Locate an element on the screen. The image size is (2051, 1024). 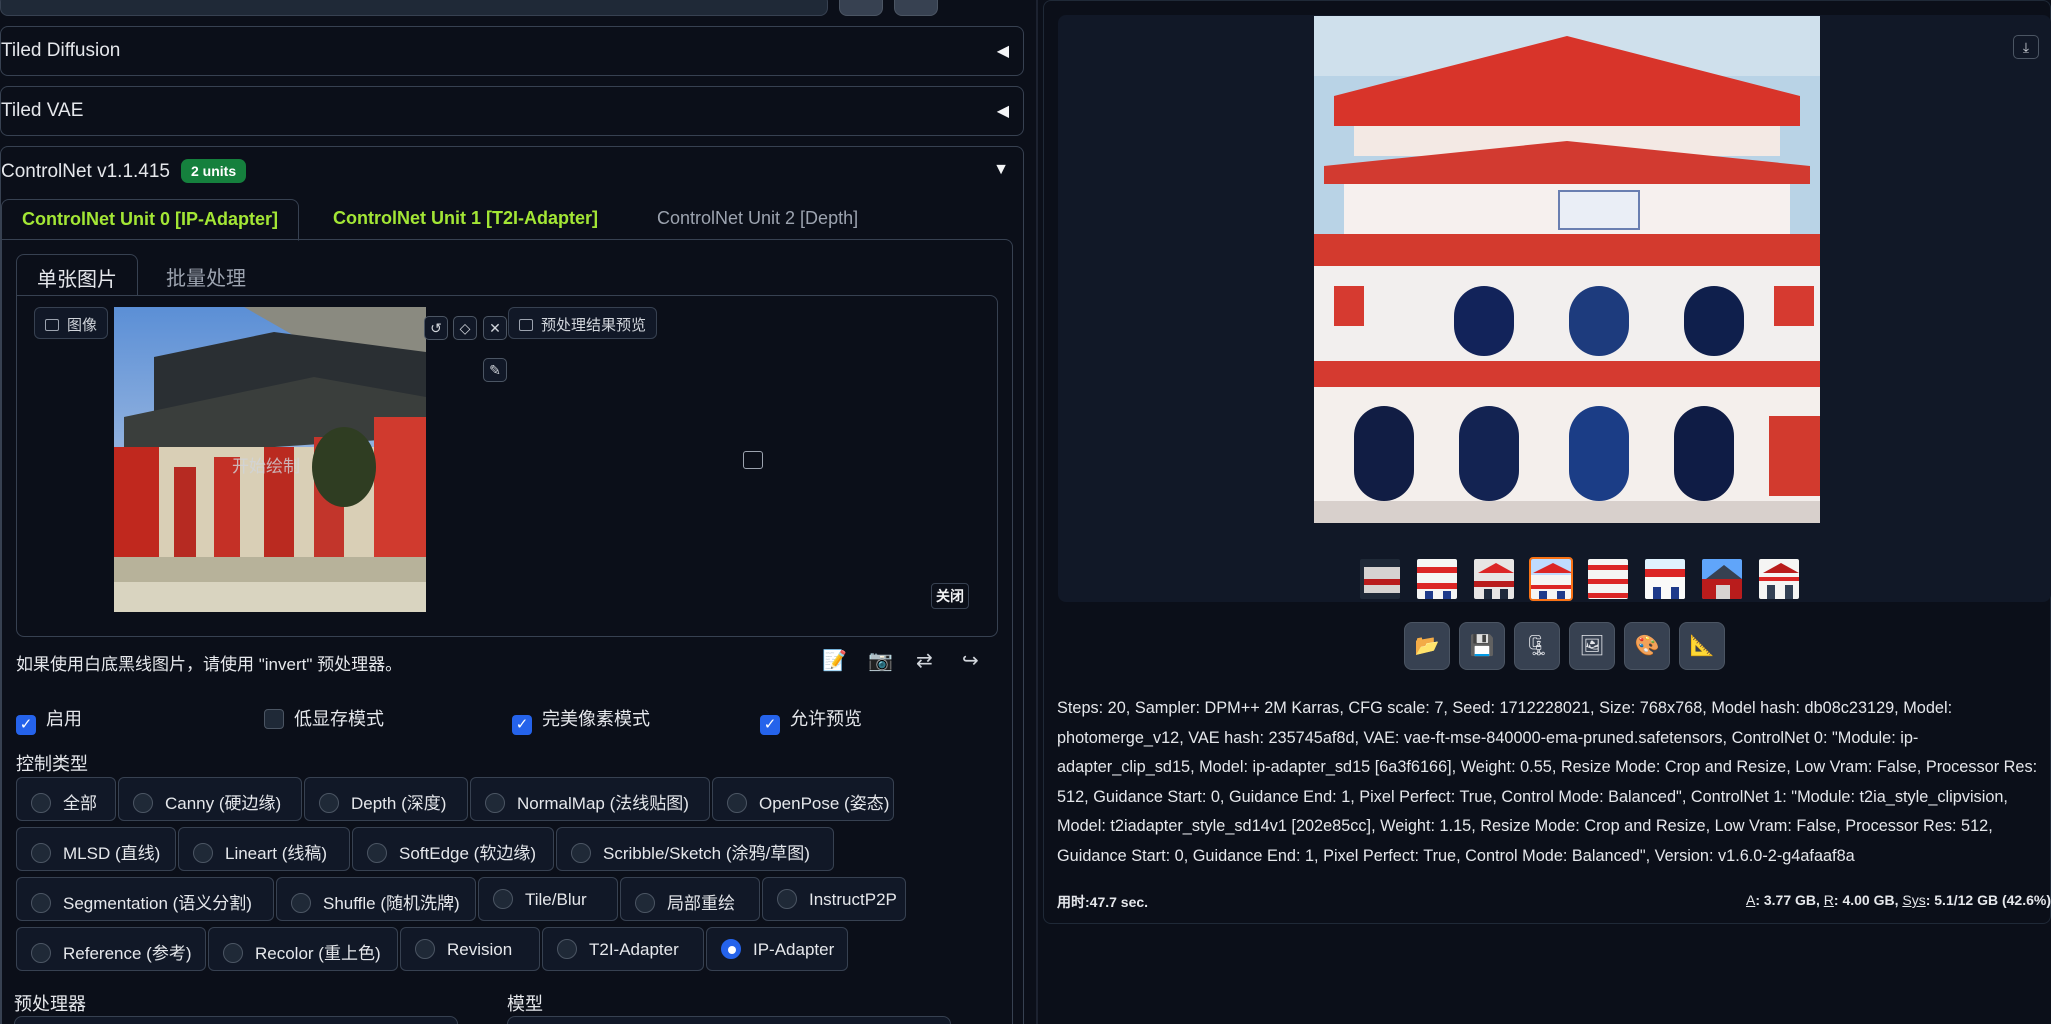
radio-label: Segmentation (语义分割) is located at coordinates (157, 903).